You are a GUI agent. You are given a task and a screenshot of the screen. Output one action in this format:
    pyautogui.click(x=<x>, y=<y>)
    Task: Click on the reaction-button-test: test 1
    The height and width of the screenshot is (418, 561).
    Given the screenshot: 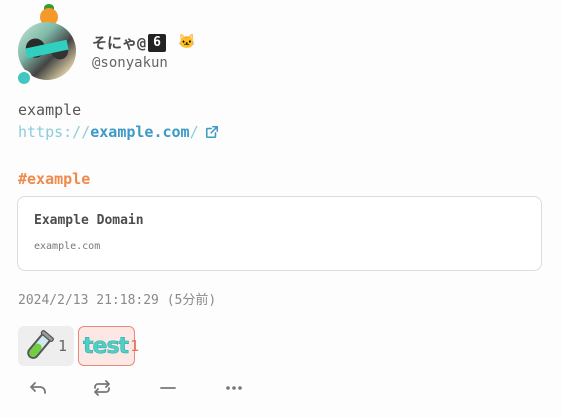 What is the action you would take?
    pyautogui.click(x=108, y=346)
    